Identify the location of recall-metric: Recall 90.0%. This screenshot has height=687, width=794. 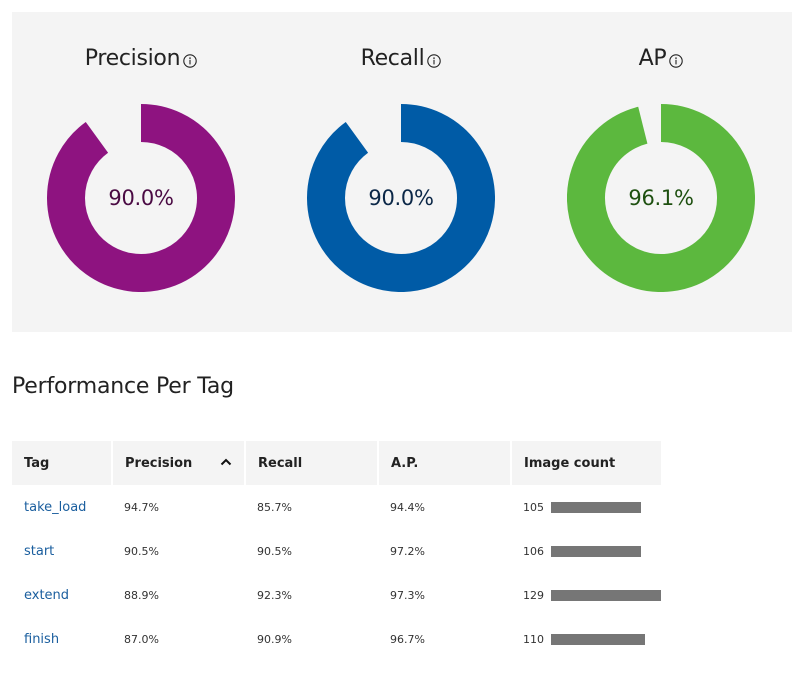
(401, 167).